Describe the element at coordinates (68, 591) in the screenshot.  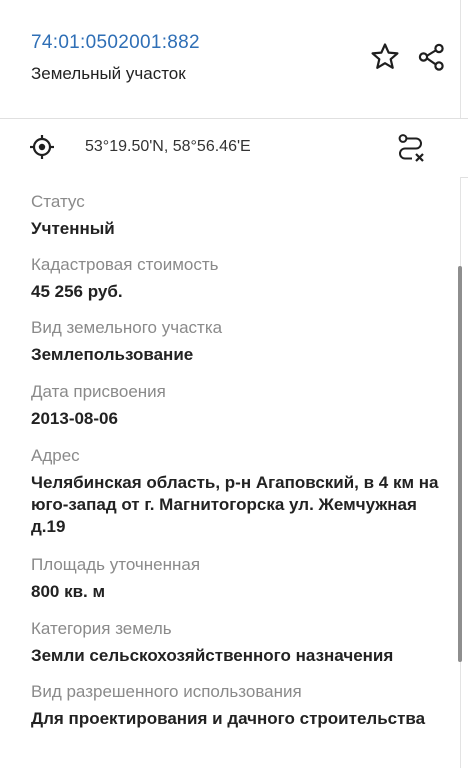
I see `attr-value: 800 кв. м` at that location.